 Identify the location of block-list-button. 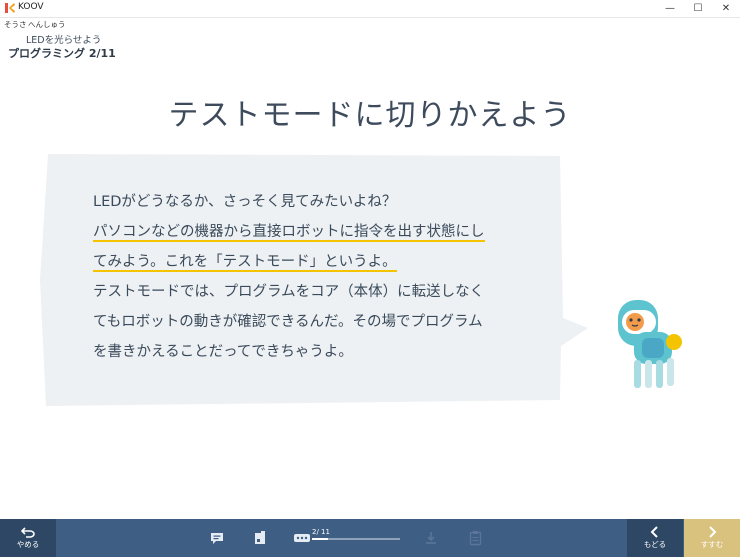
(260, 538).